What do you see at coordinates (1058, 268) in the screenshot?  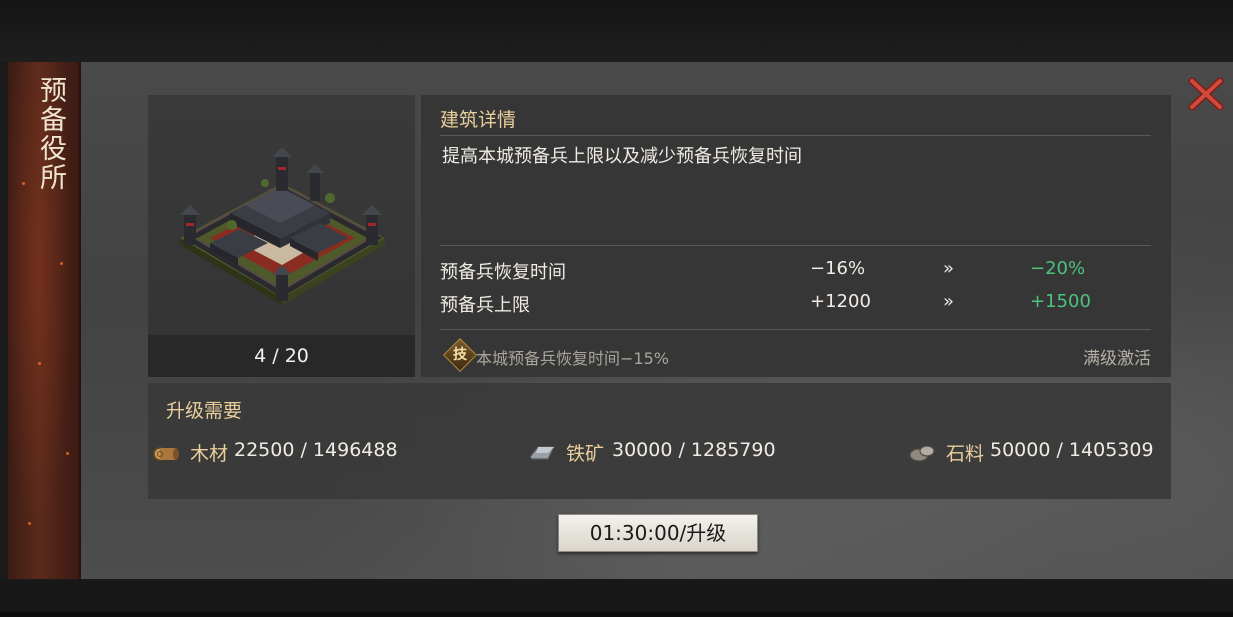 I see `stat-next-value: −20%` at bounding box center [1058, 268].